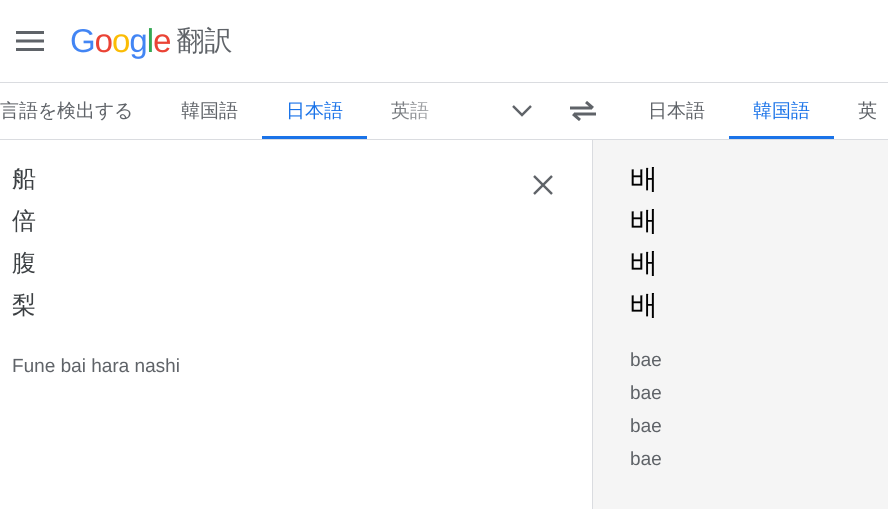 The width and height of the screenshot is (888, 509). I want to click on source-text: 梨, so click(24, 305).